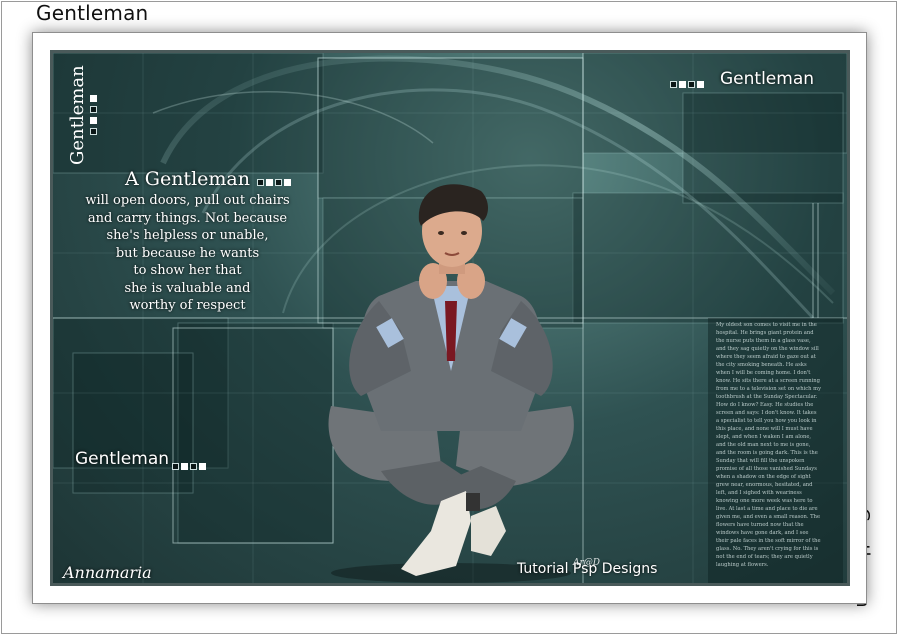 This screenshot has height=637, width=900. Describe the element at coordinates (77, 115) in the screenshot. I see `vertical-title: Gentleman` at that location.